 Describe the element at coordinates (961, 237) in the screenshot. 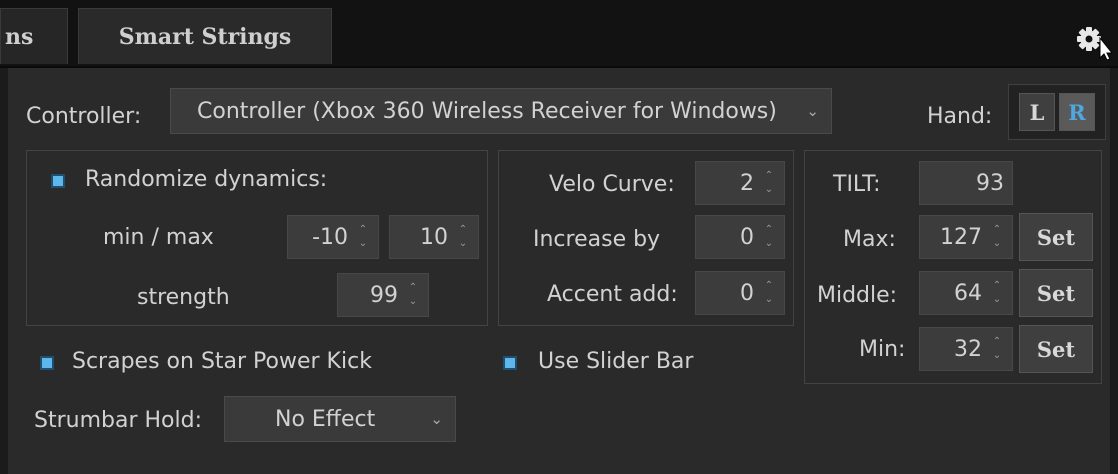

I see `tilt-max-value: 127` at that location.